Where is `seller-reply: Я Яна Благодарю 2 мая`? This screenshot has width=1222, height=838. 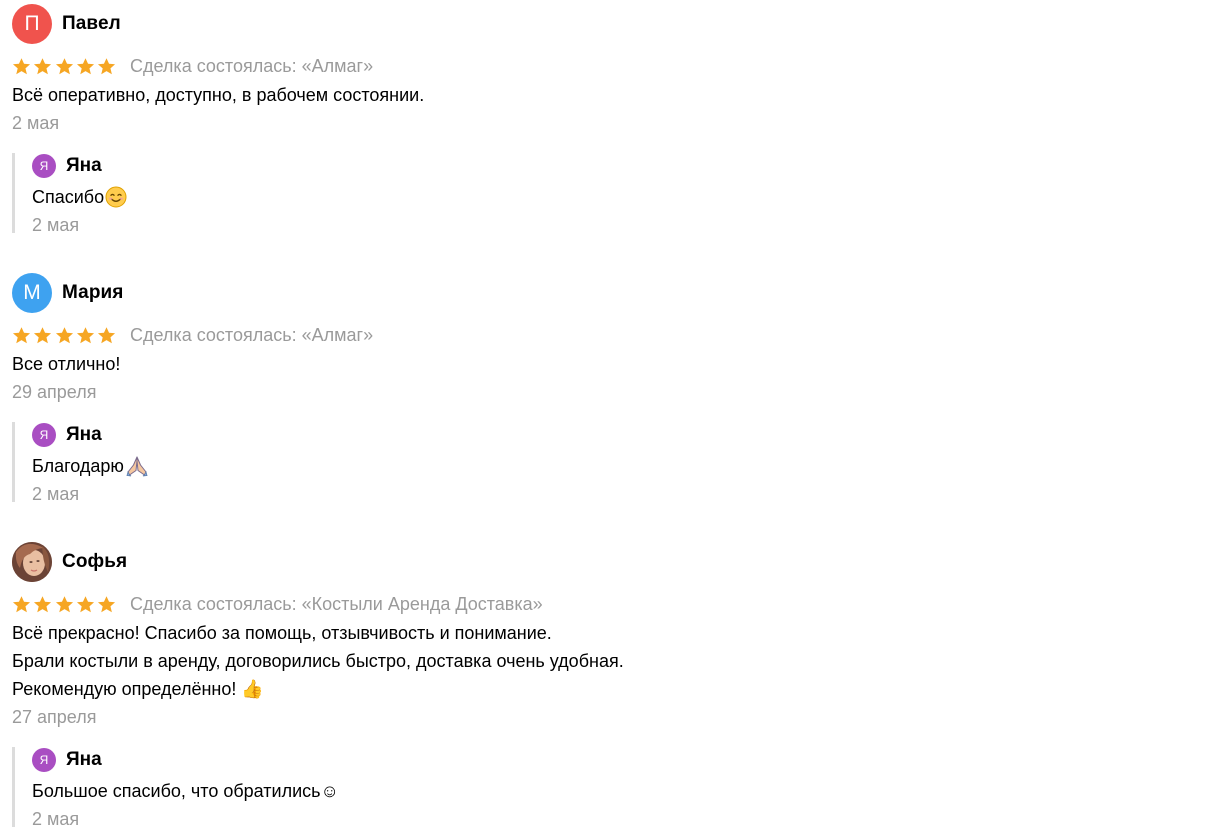
seller-reply: Я Яна Благодарю 2 мая is located at coordinates (607, 463).